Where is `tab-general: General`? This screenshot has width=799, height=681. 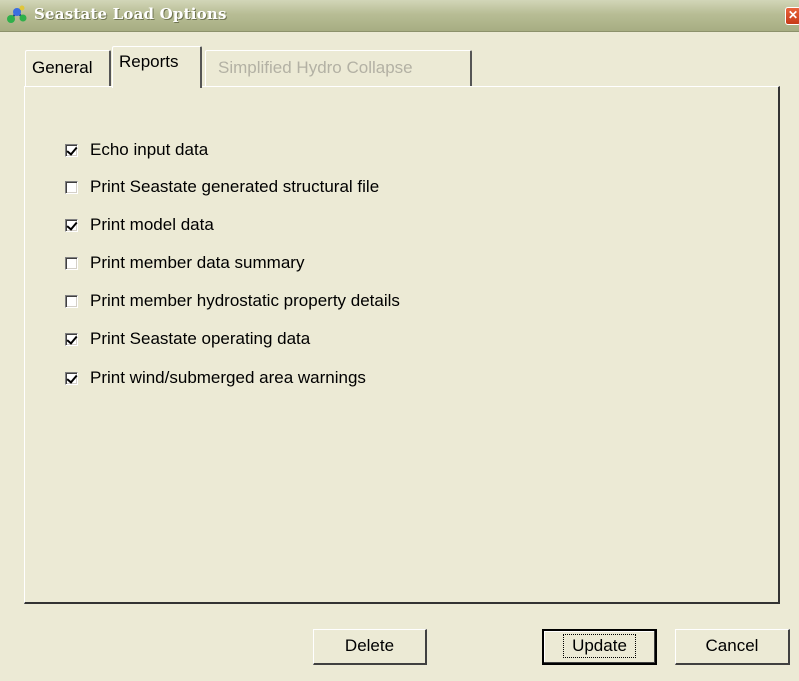 tab-general: General is located at coordinates (68, 68).